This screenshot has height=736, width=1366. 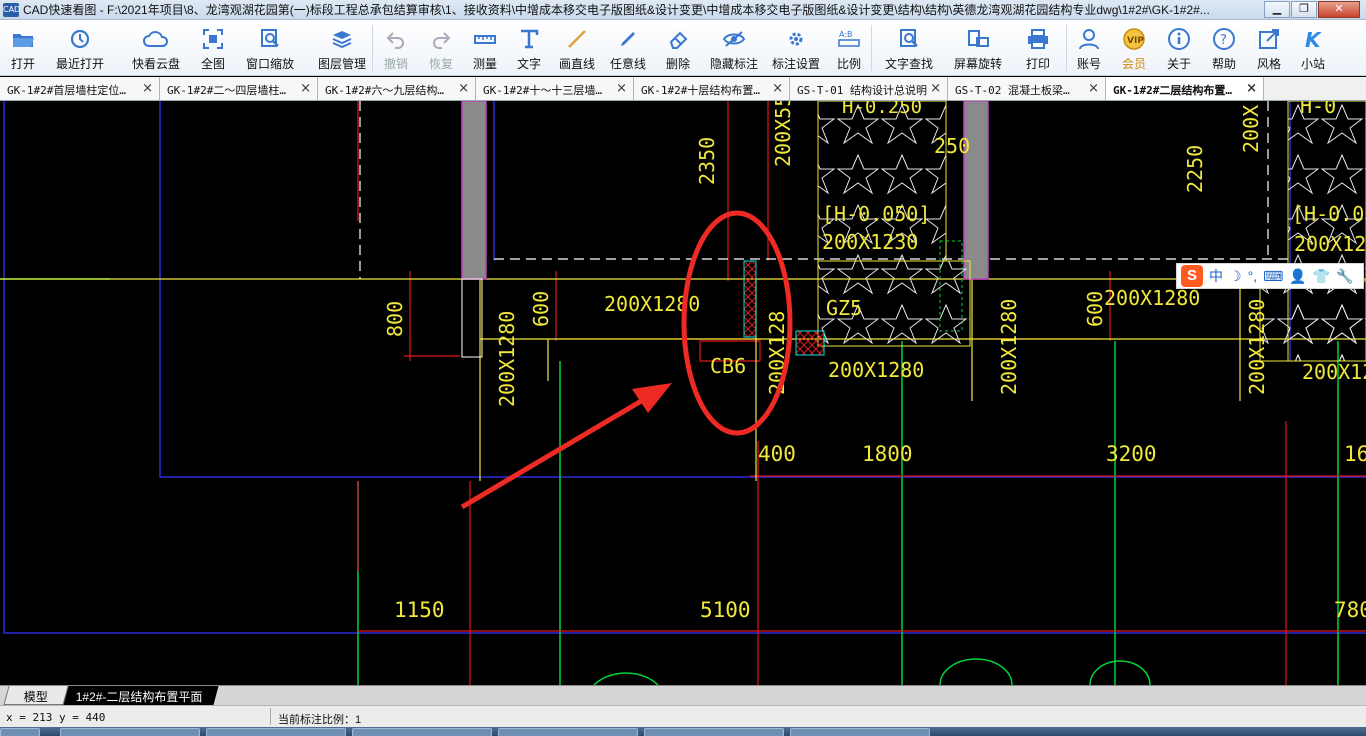 I want to click on draw-line-button: 画直线, so click(x=577, y=47).